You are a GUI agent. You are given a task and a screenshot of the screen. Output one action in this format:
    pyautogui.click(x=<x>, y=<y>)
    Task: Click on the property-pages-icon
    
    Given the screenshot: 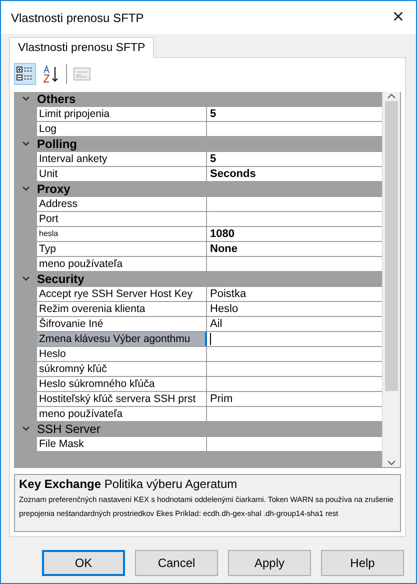 What is the action you would take?
    pyautogui.click(x=82, y=74)
    